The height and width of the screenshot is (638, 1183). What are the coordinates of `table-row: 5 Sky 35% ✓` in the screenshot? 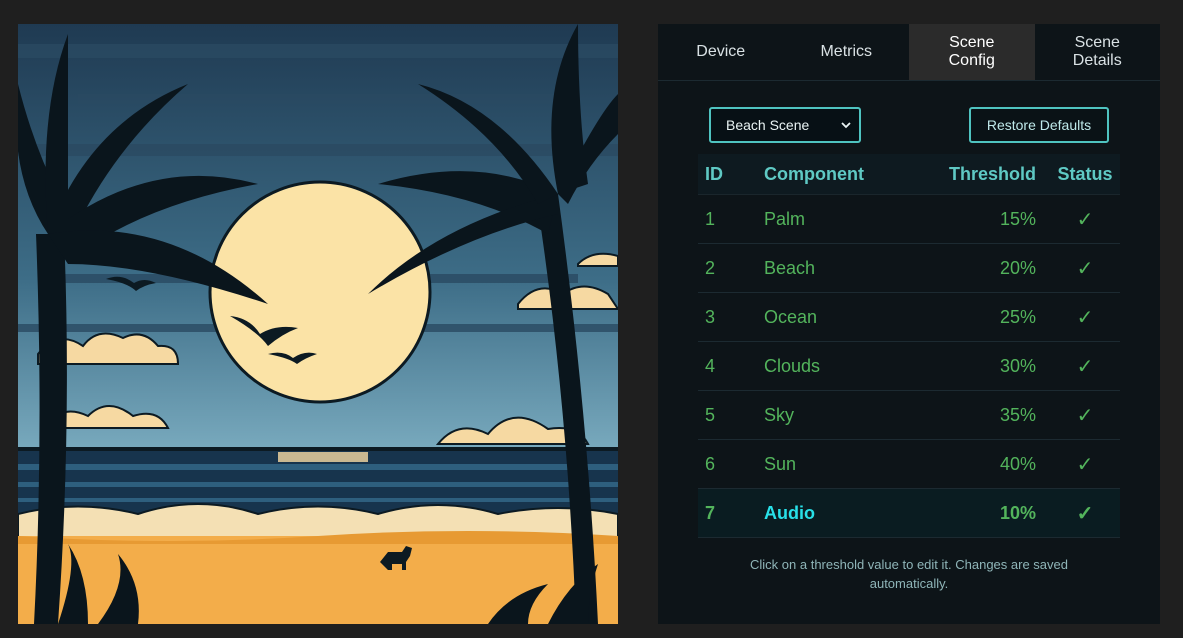 It's located at (909, 415).